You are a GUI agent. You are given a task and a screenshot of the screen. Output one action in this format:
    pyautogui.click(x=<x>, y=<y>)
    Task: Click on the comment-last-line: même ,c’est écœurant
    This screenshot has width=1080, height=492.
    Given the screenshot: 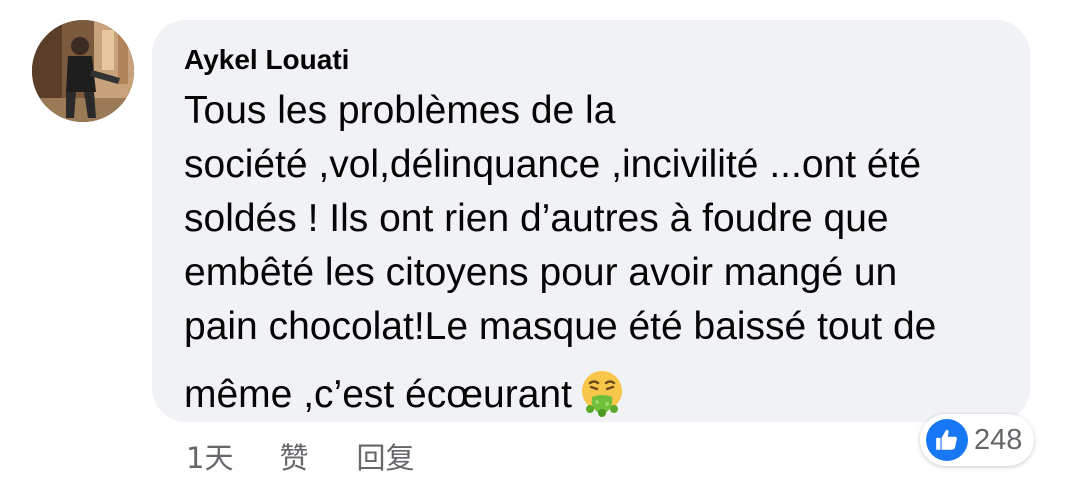 What is the action you would take?
    pyautogui.click(x=599, y=395)
    